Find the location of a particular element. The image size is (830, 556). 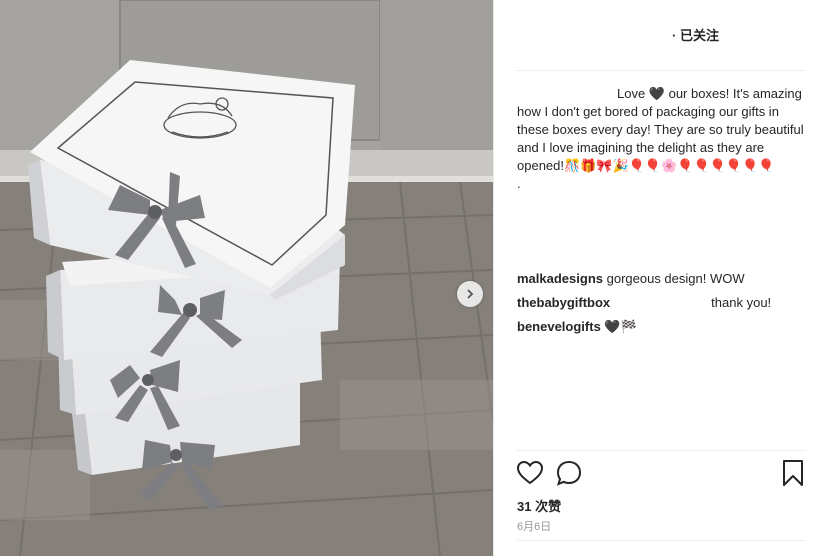

comment-text: 🖤🏁 is located at coordinates (618, 326).